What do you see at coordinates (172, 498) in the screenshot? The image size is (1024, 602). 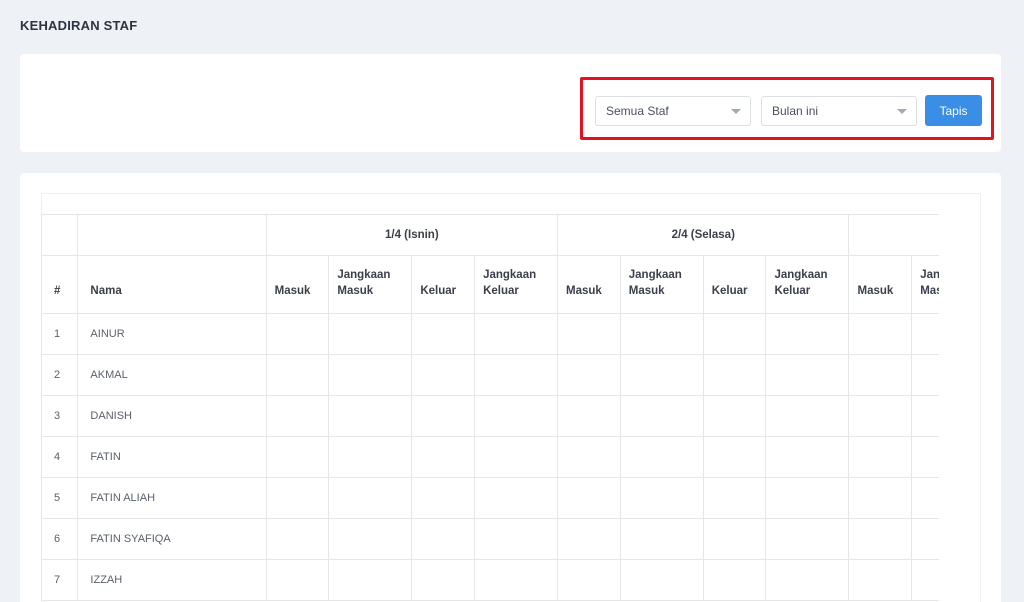 I see `row-name: FATIN ALIAH` at bounding box center [172, 498].